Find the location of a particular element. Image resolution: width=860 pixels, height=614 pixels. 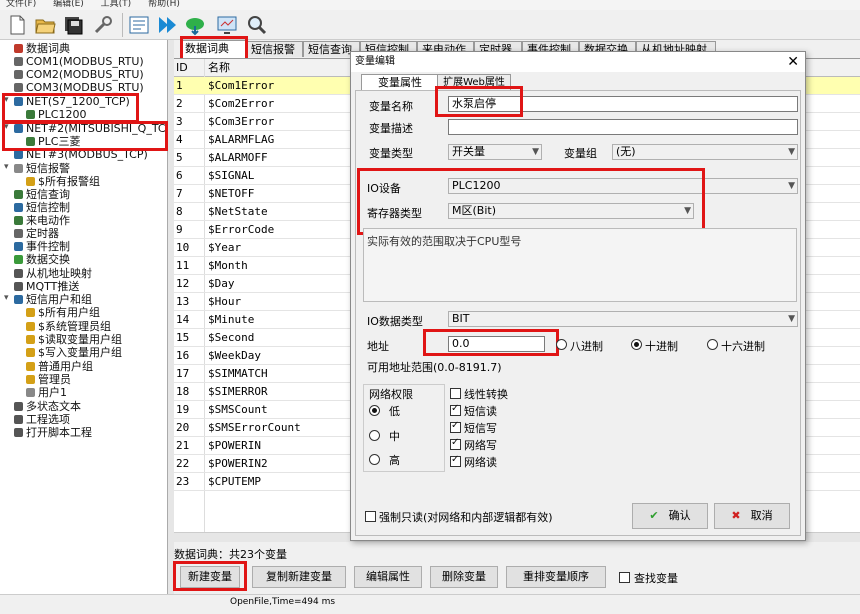

row-name: $SIMERROR is located at coordinates (238, 391).